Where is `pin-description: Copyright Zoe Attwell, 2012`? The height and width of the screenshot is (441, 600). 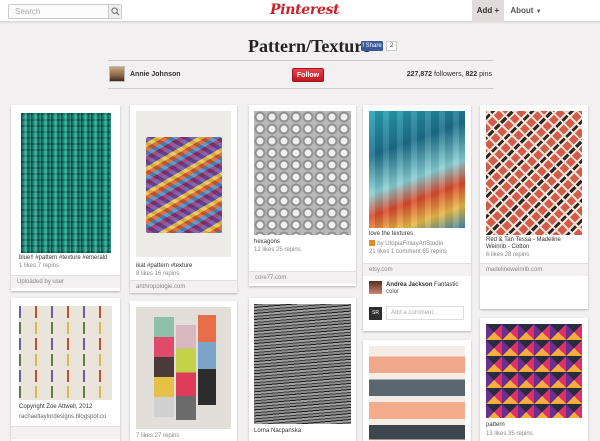 pin-description: Copyright Zoe Attwell, 2012 is located at coordinates (56, 407).